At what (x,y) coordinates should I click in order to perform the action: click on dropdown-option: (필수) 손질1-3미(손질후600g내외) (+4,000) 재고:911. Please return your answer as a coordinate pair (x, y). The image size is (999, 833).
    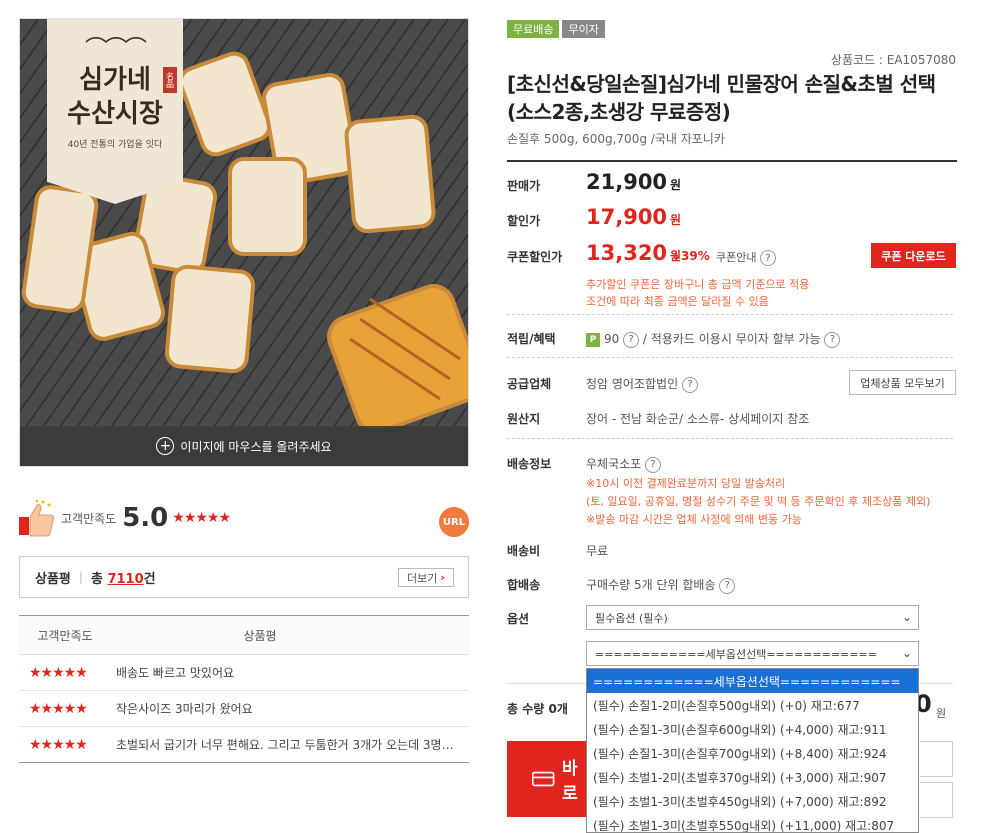
    Looking at the image, I should click on (752, 729).